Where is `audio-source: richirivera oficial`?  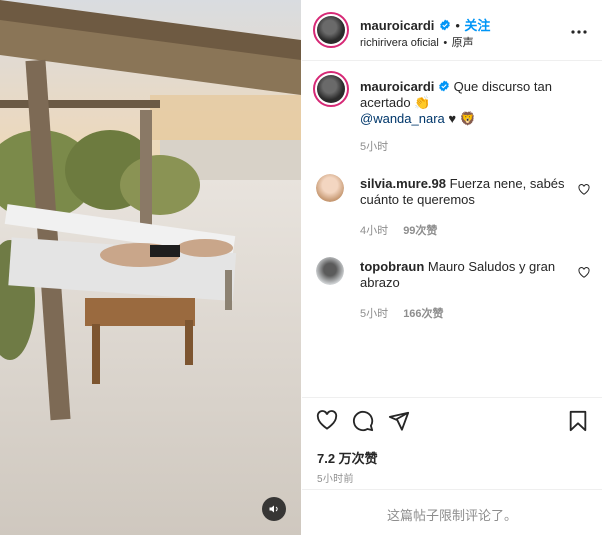 audio-source: richirivera oficial is located at coordinates (399, 43).